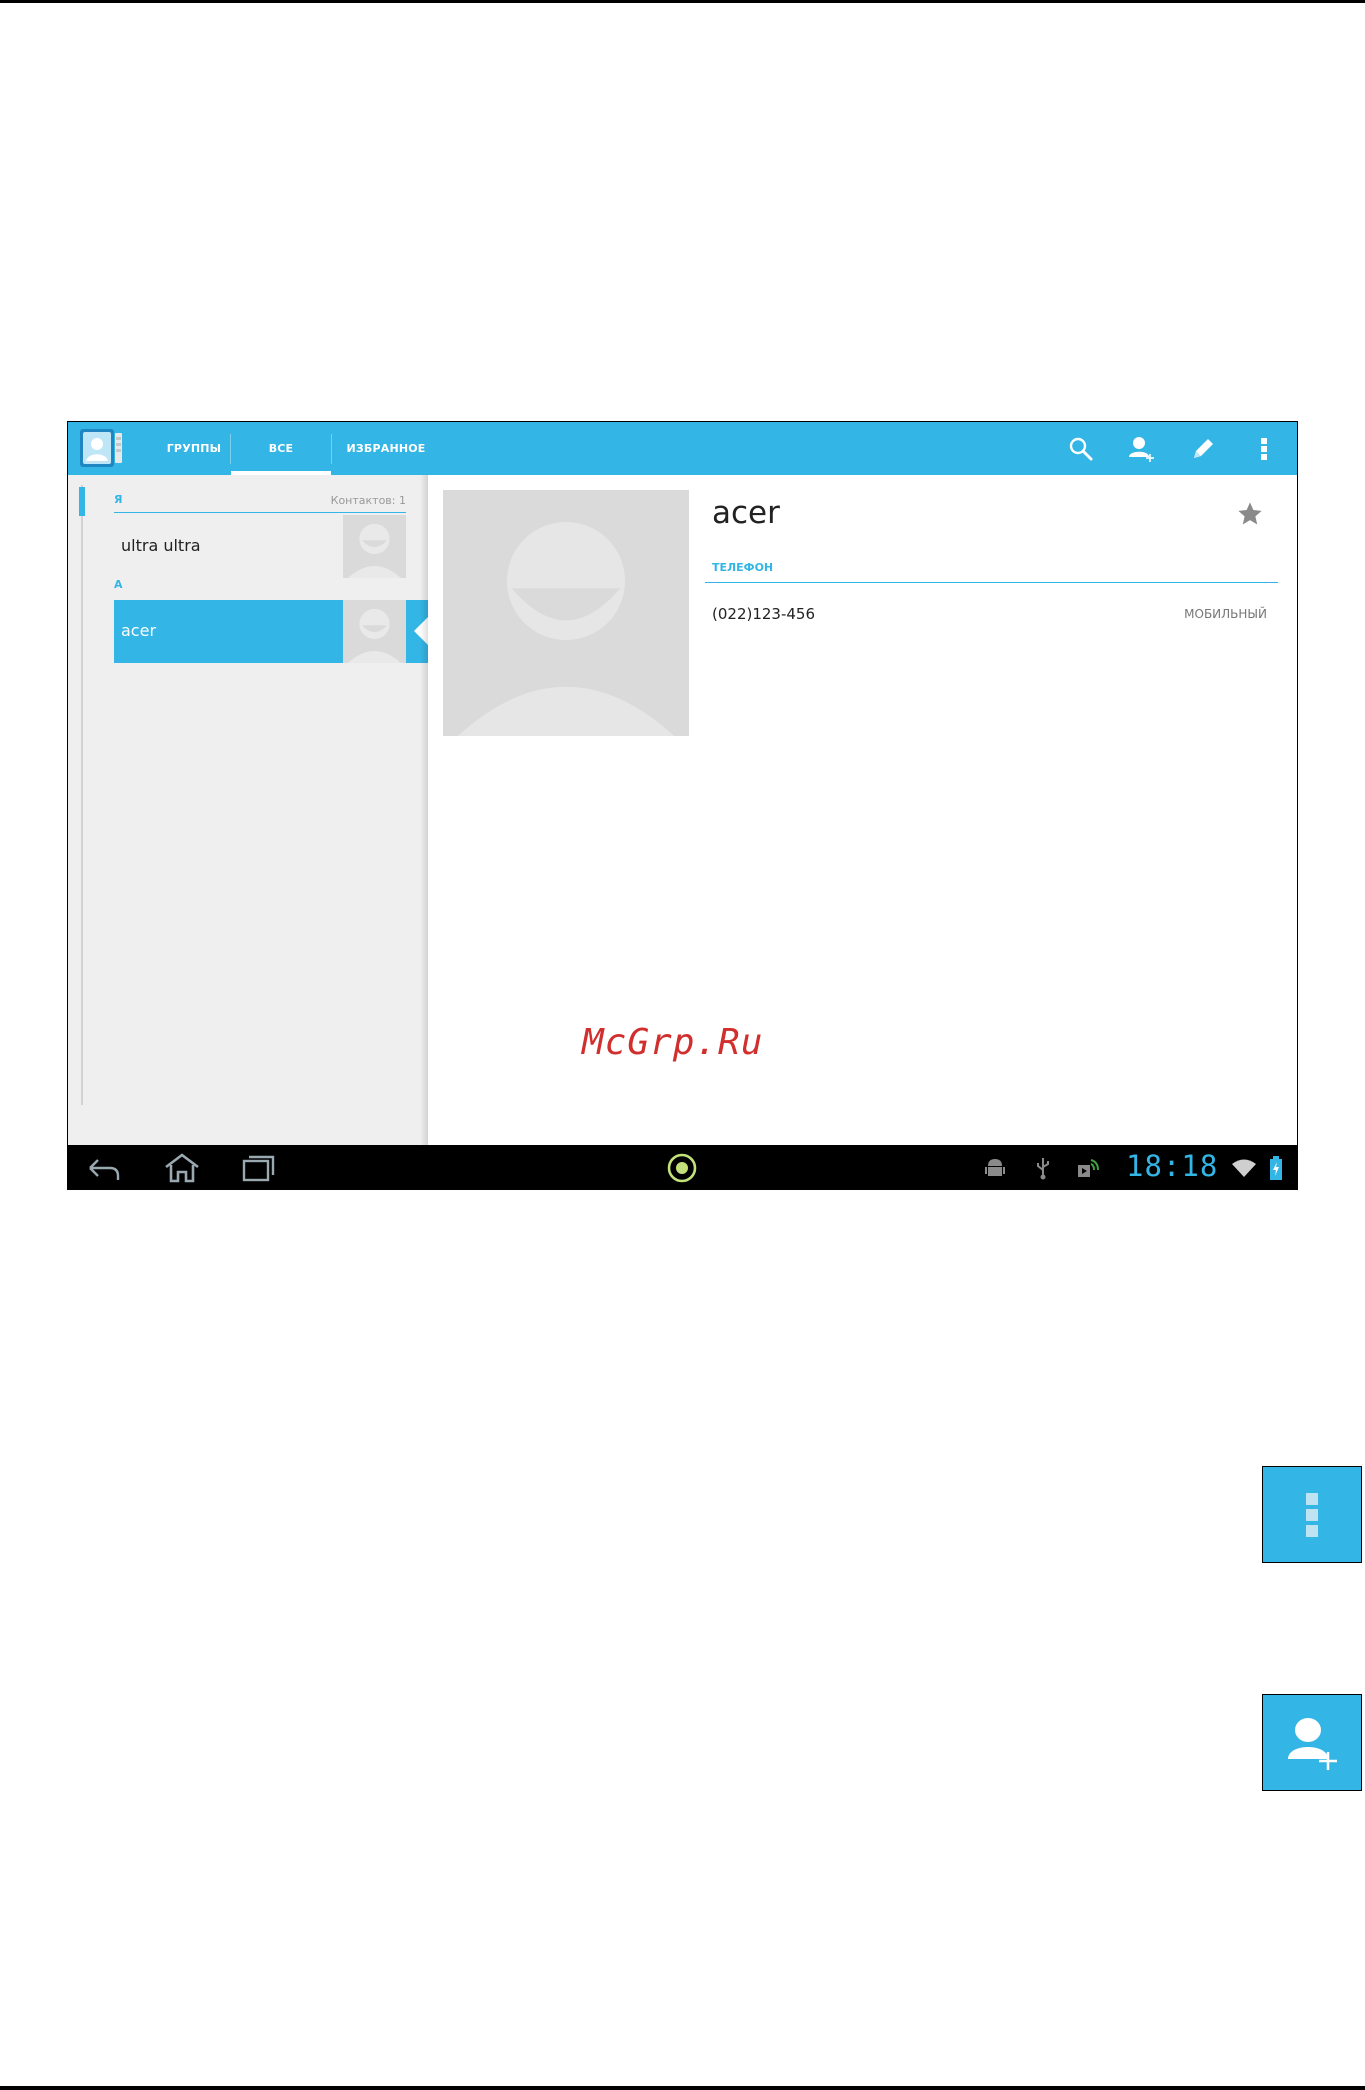 The width and height of the screenshot is (1365, 2090). I want to click on home-icon, so click(182, 1168).